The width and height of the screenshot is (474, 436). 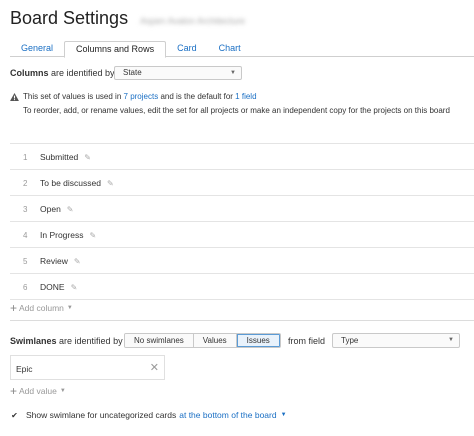 I want to click on column-number: 4, so click(x=25, y=235).